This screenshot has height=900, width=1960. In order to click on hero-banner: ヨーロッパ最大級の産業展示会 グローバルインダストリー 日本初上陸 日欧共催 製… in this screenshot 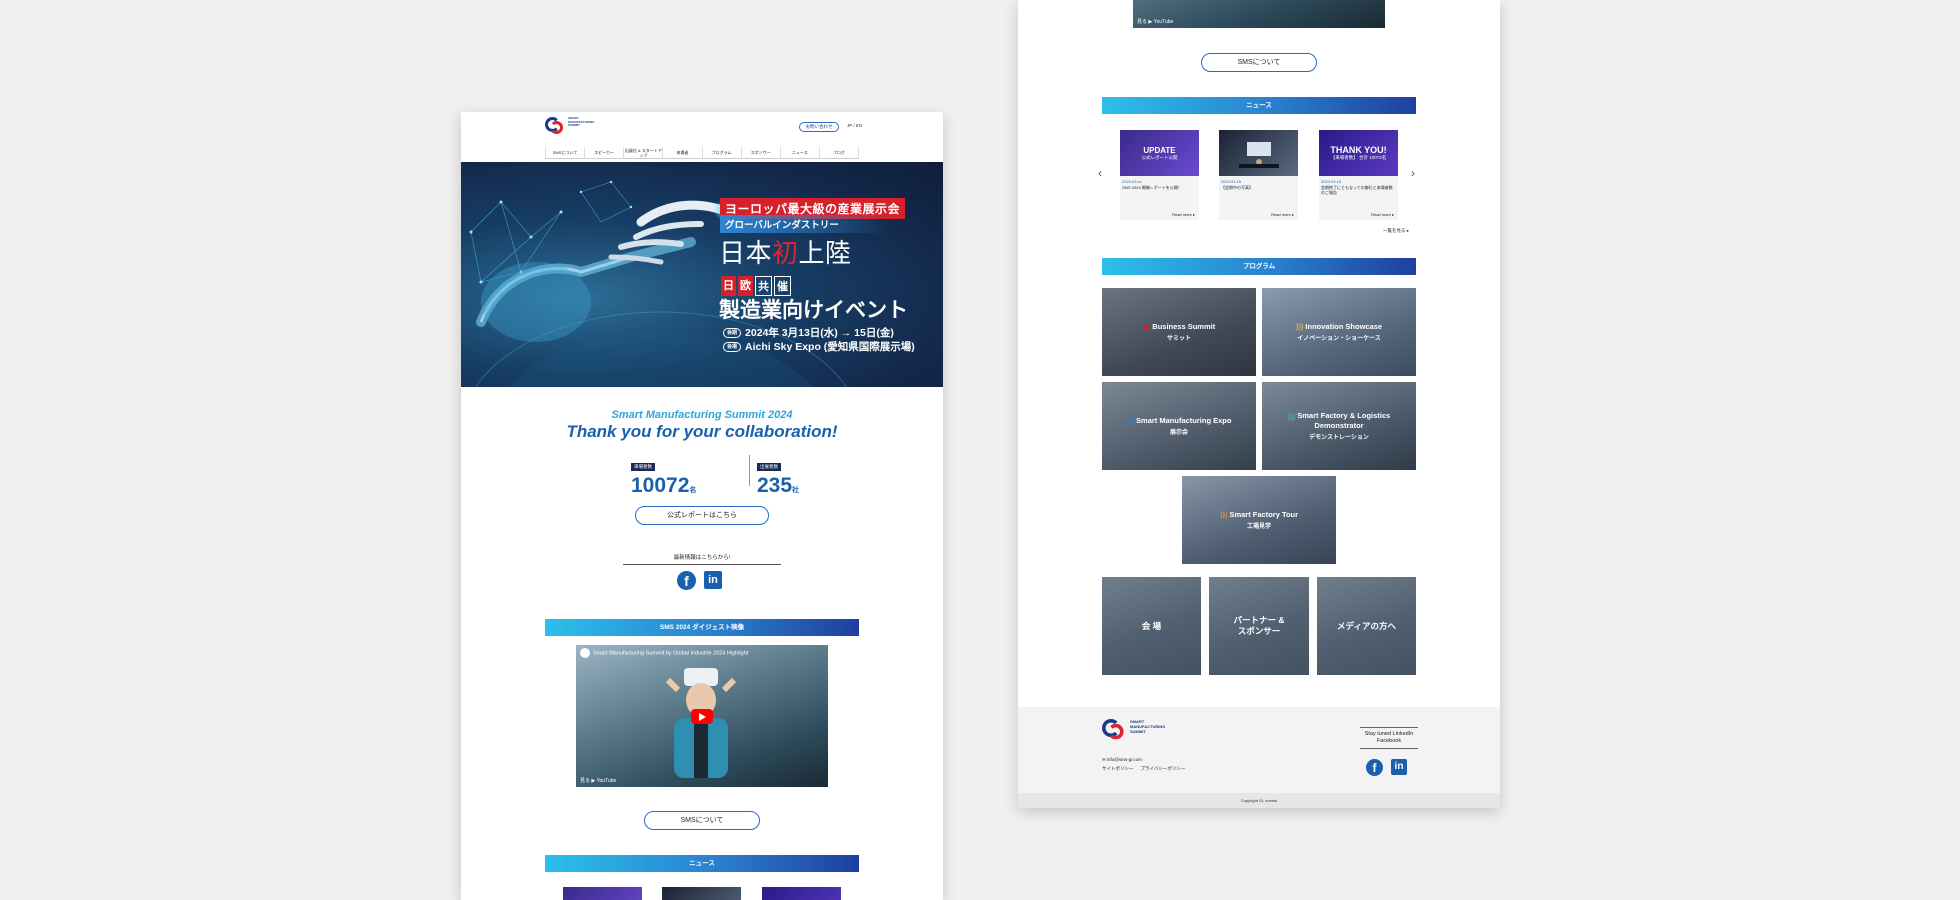, I will do `click(702, 274)`.